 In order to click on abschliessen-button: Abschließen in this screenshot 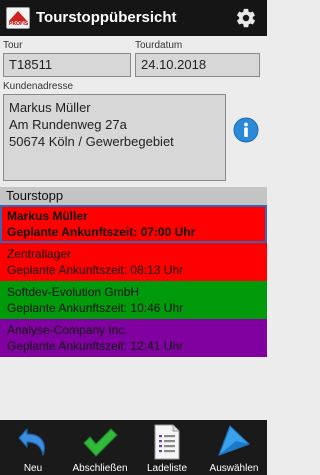, I will do `click(100, 447)`.